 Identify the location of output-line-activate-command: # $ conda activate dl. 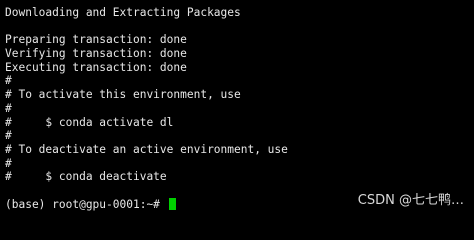
(89, 122).